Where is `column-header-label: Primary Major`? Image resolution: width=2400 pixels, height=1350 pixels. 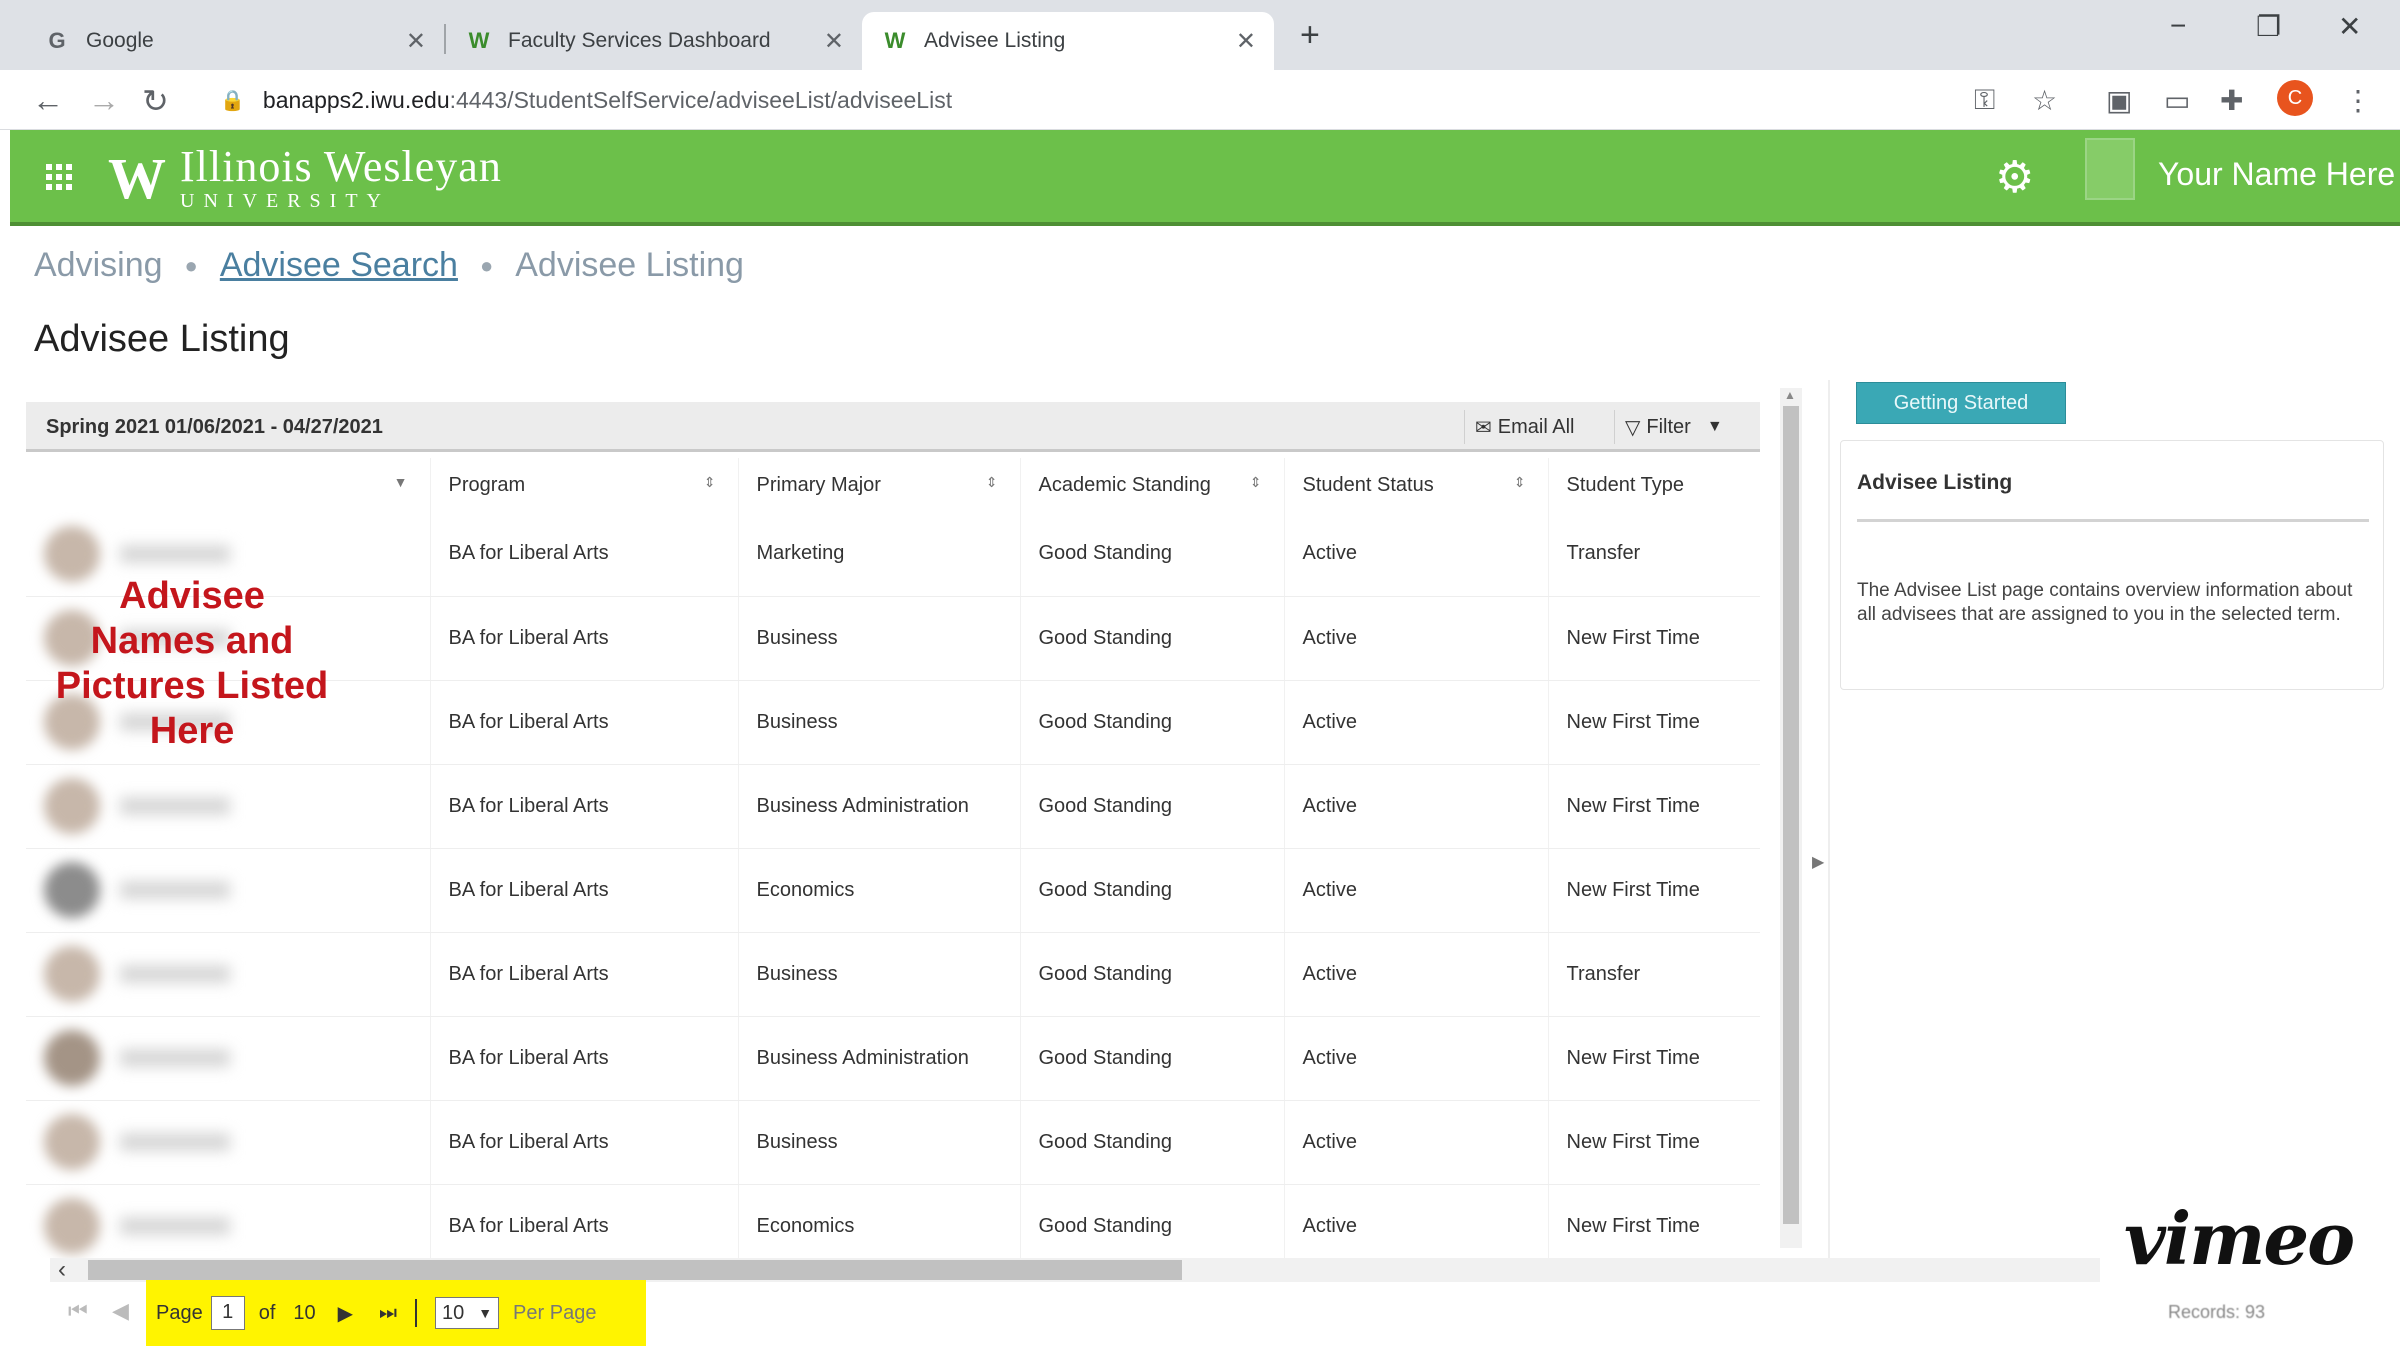
column-header-label: Primary Major is located at coordinates (818, 484).